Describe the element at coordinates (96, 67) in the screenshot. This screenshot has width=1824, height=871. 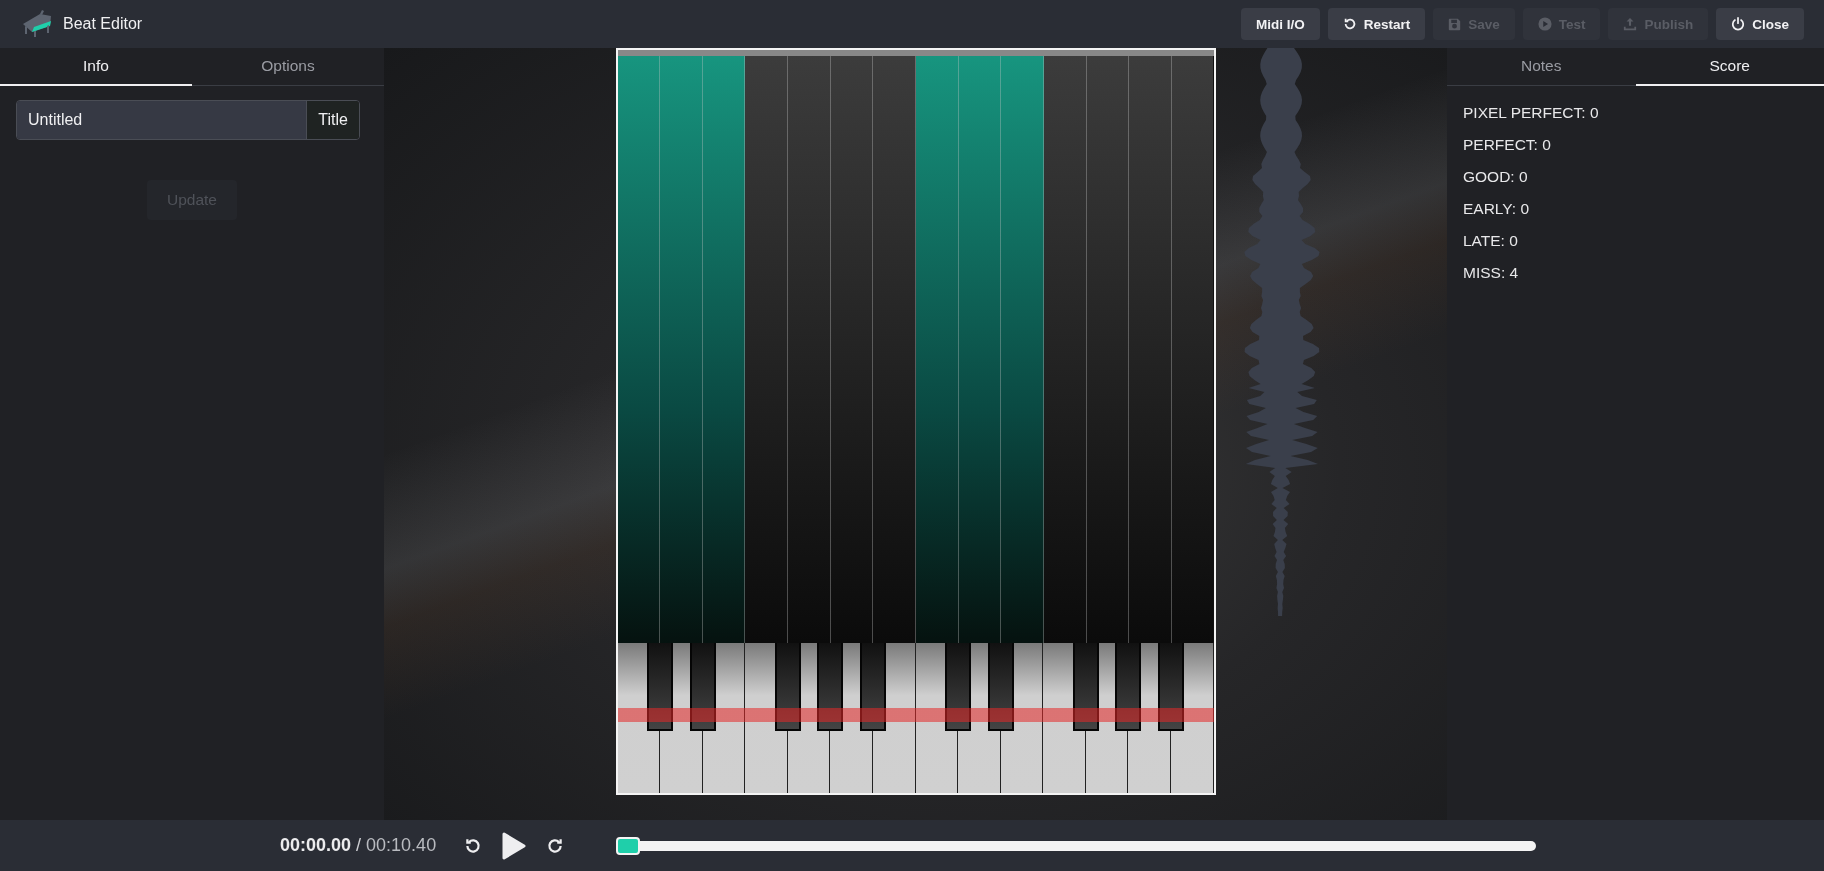
I see `panel-tab: Info` at that location.